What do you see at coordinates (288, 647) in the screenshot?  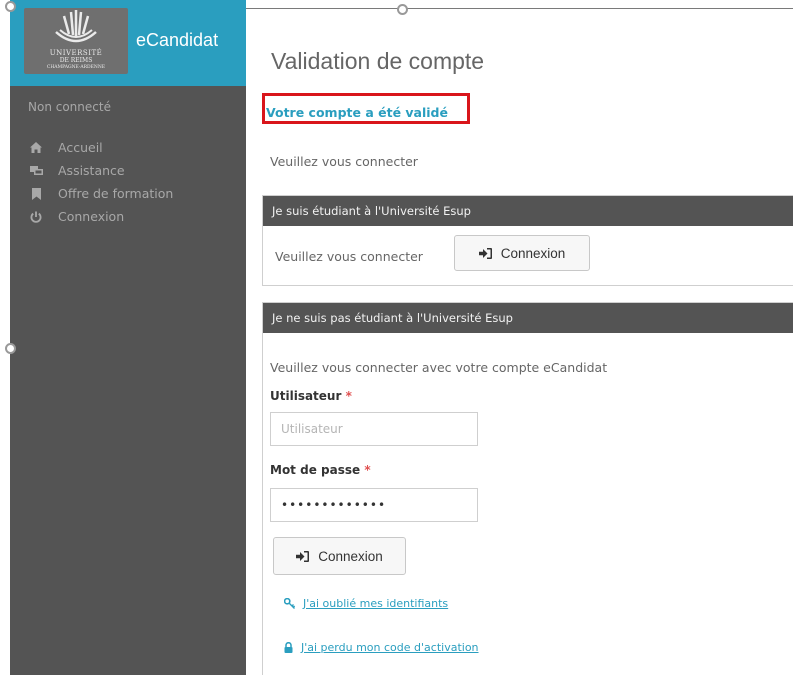 I see `lock-icon` at bounding box center [288, 647].